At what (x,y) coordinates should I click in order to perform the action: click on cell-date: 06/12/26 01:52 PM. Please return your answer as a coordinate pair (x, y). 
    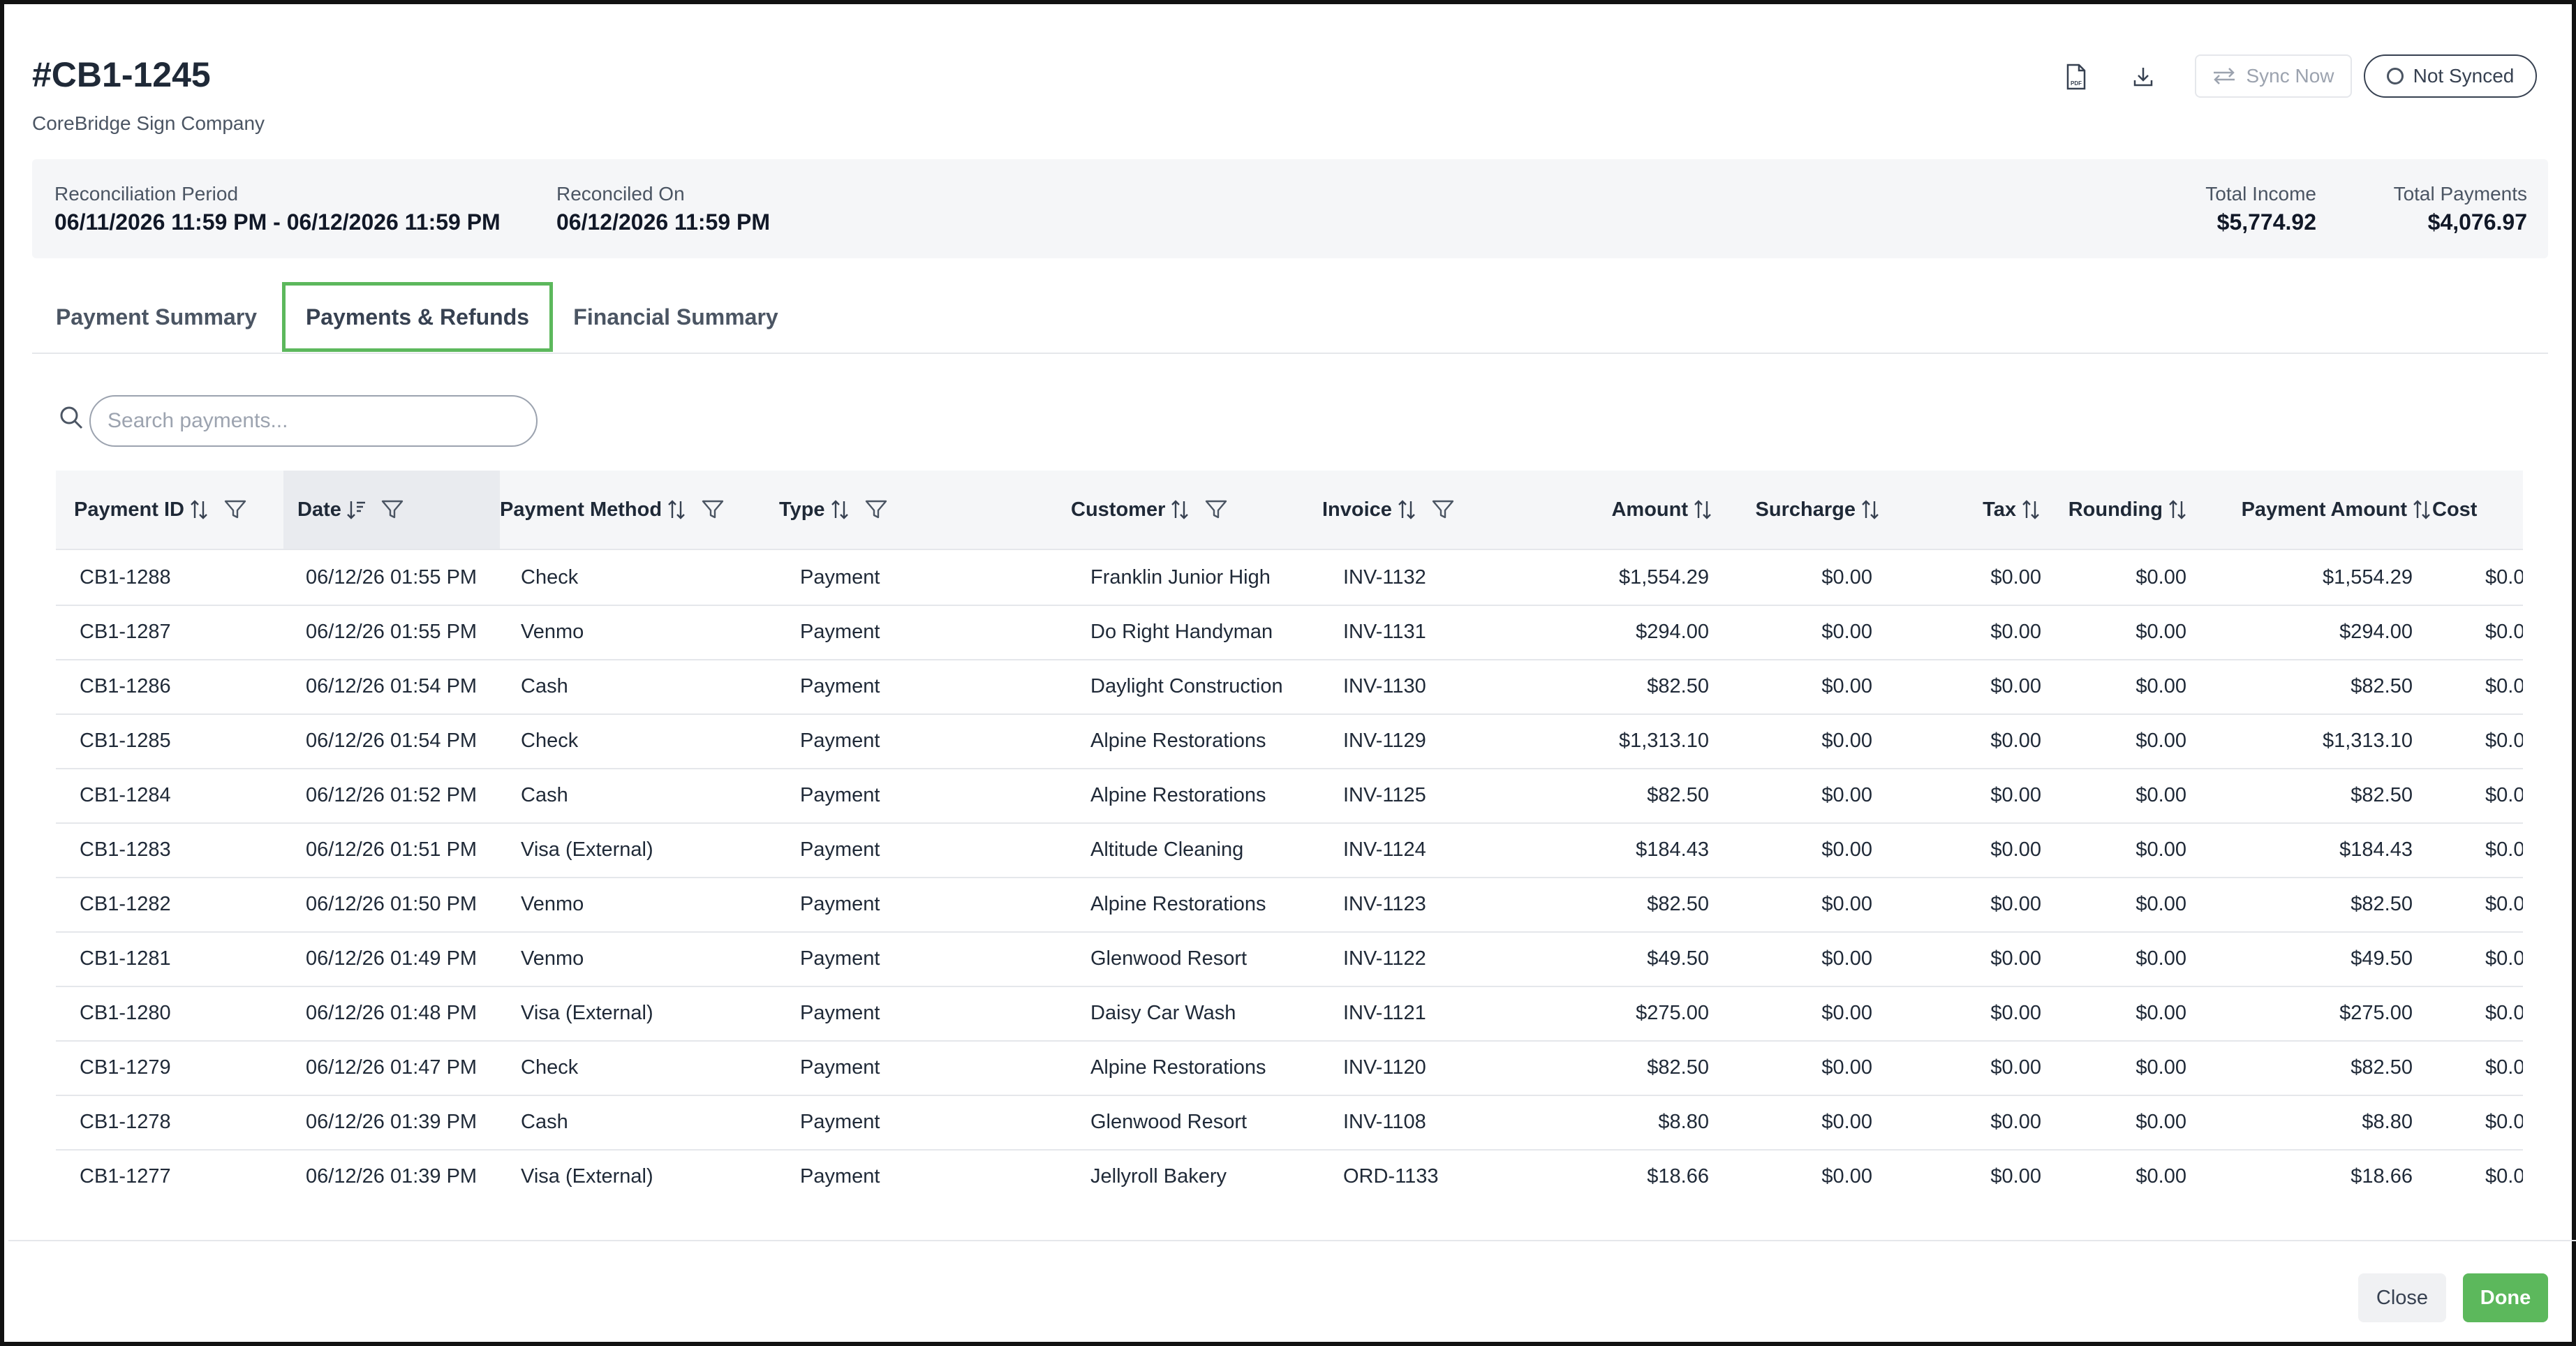
    Looking at the image, I should click on (392, 794).